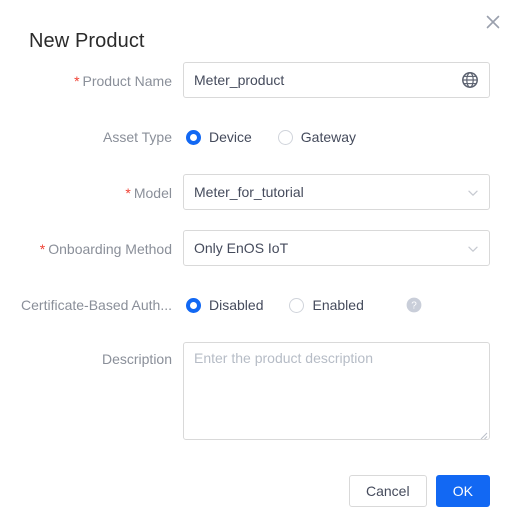 The width and height of the screenshot is (520, 530). I want to click on certificate-auth-field-wrap: Disabled Enabled ?, so click(339, 305).